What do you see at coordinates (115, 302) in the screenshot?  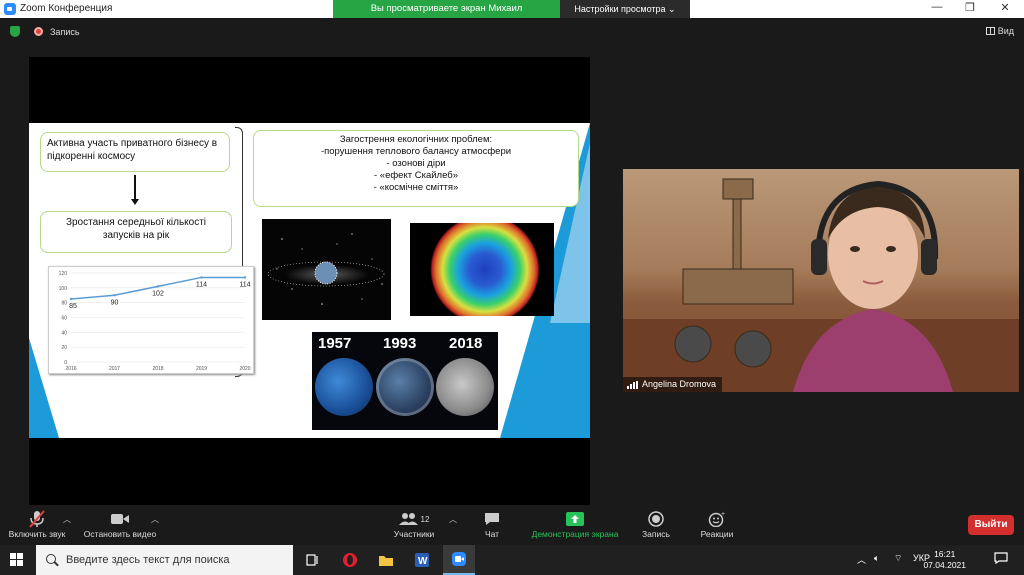 I see `data-label: 90` at bounding box center [115, 302].